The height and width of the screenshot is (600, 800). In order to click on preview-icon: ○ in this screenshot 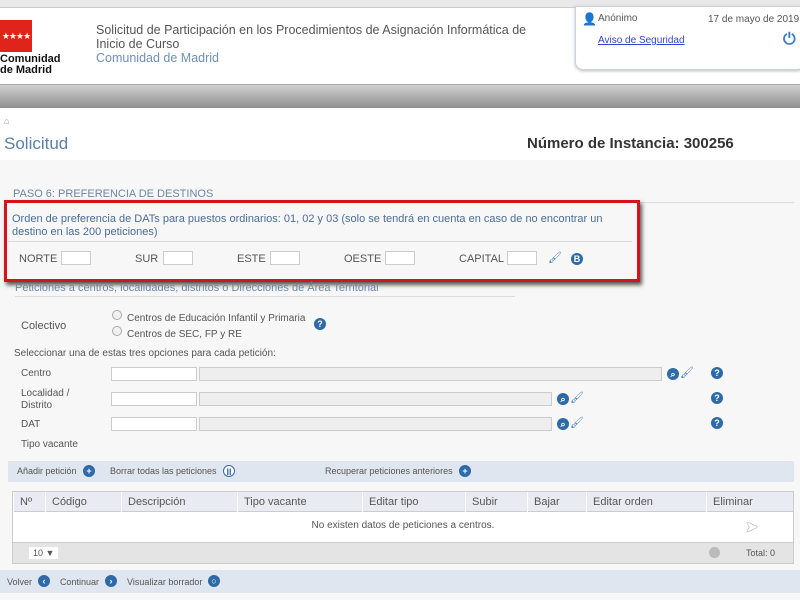, I will do `click(214, 581)`.